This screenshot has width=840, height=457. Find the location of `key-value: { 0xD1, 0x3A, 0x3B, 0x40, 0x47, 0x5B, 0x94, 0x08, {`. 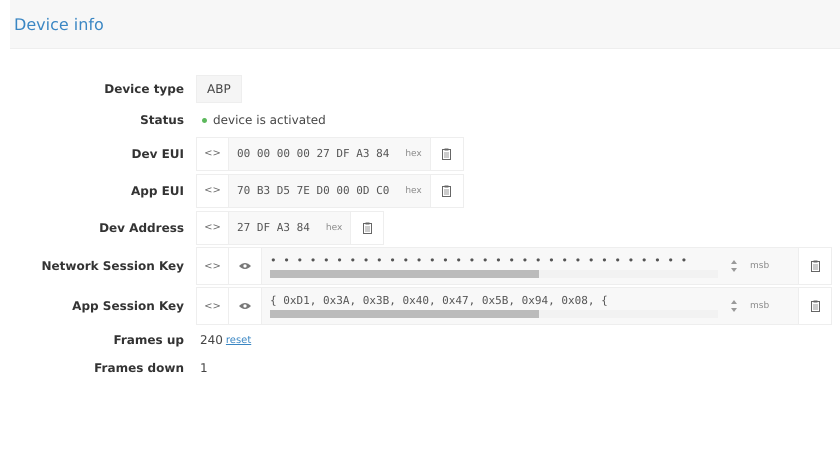

key-value: { 0xD1, 0x3A, 0x3B, 0x40, 0x47, 0x5B, 0x94, 0x08, { is located at coordinates (439, 301).